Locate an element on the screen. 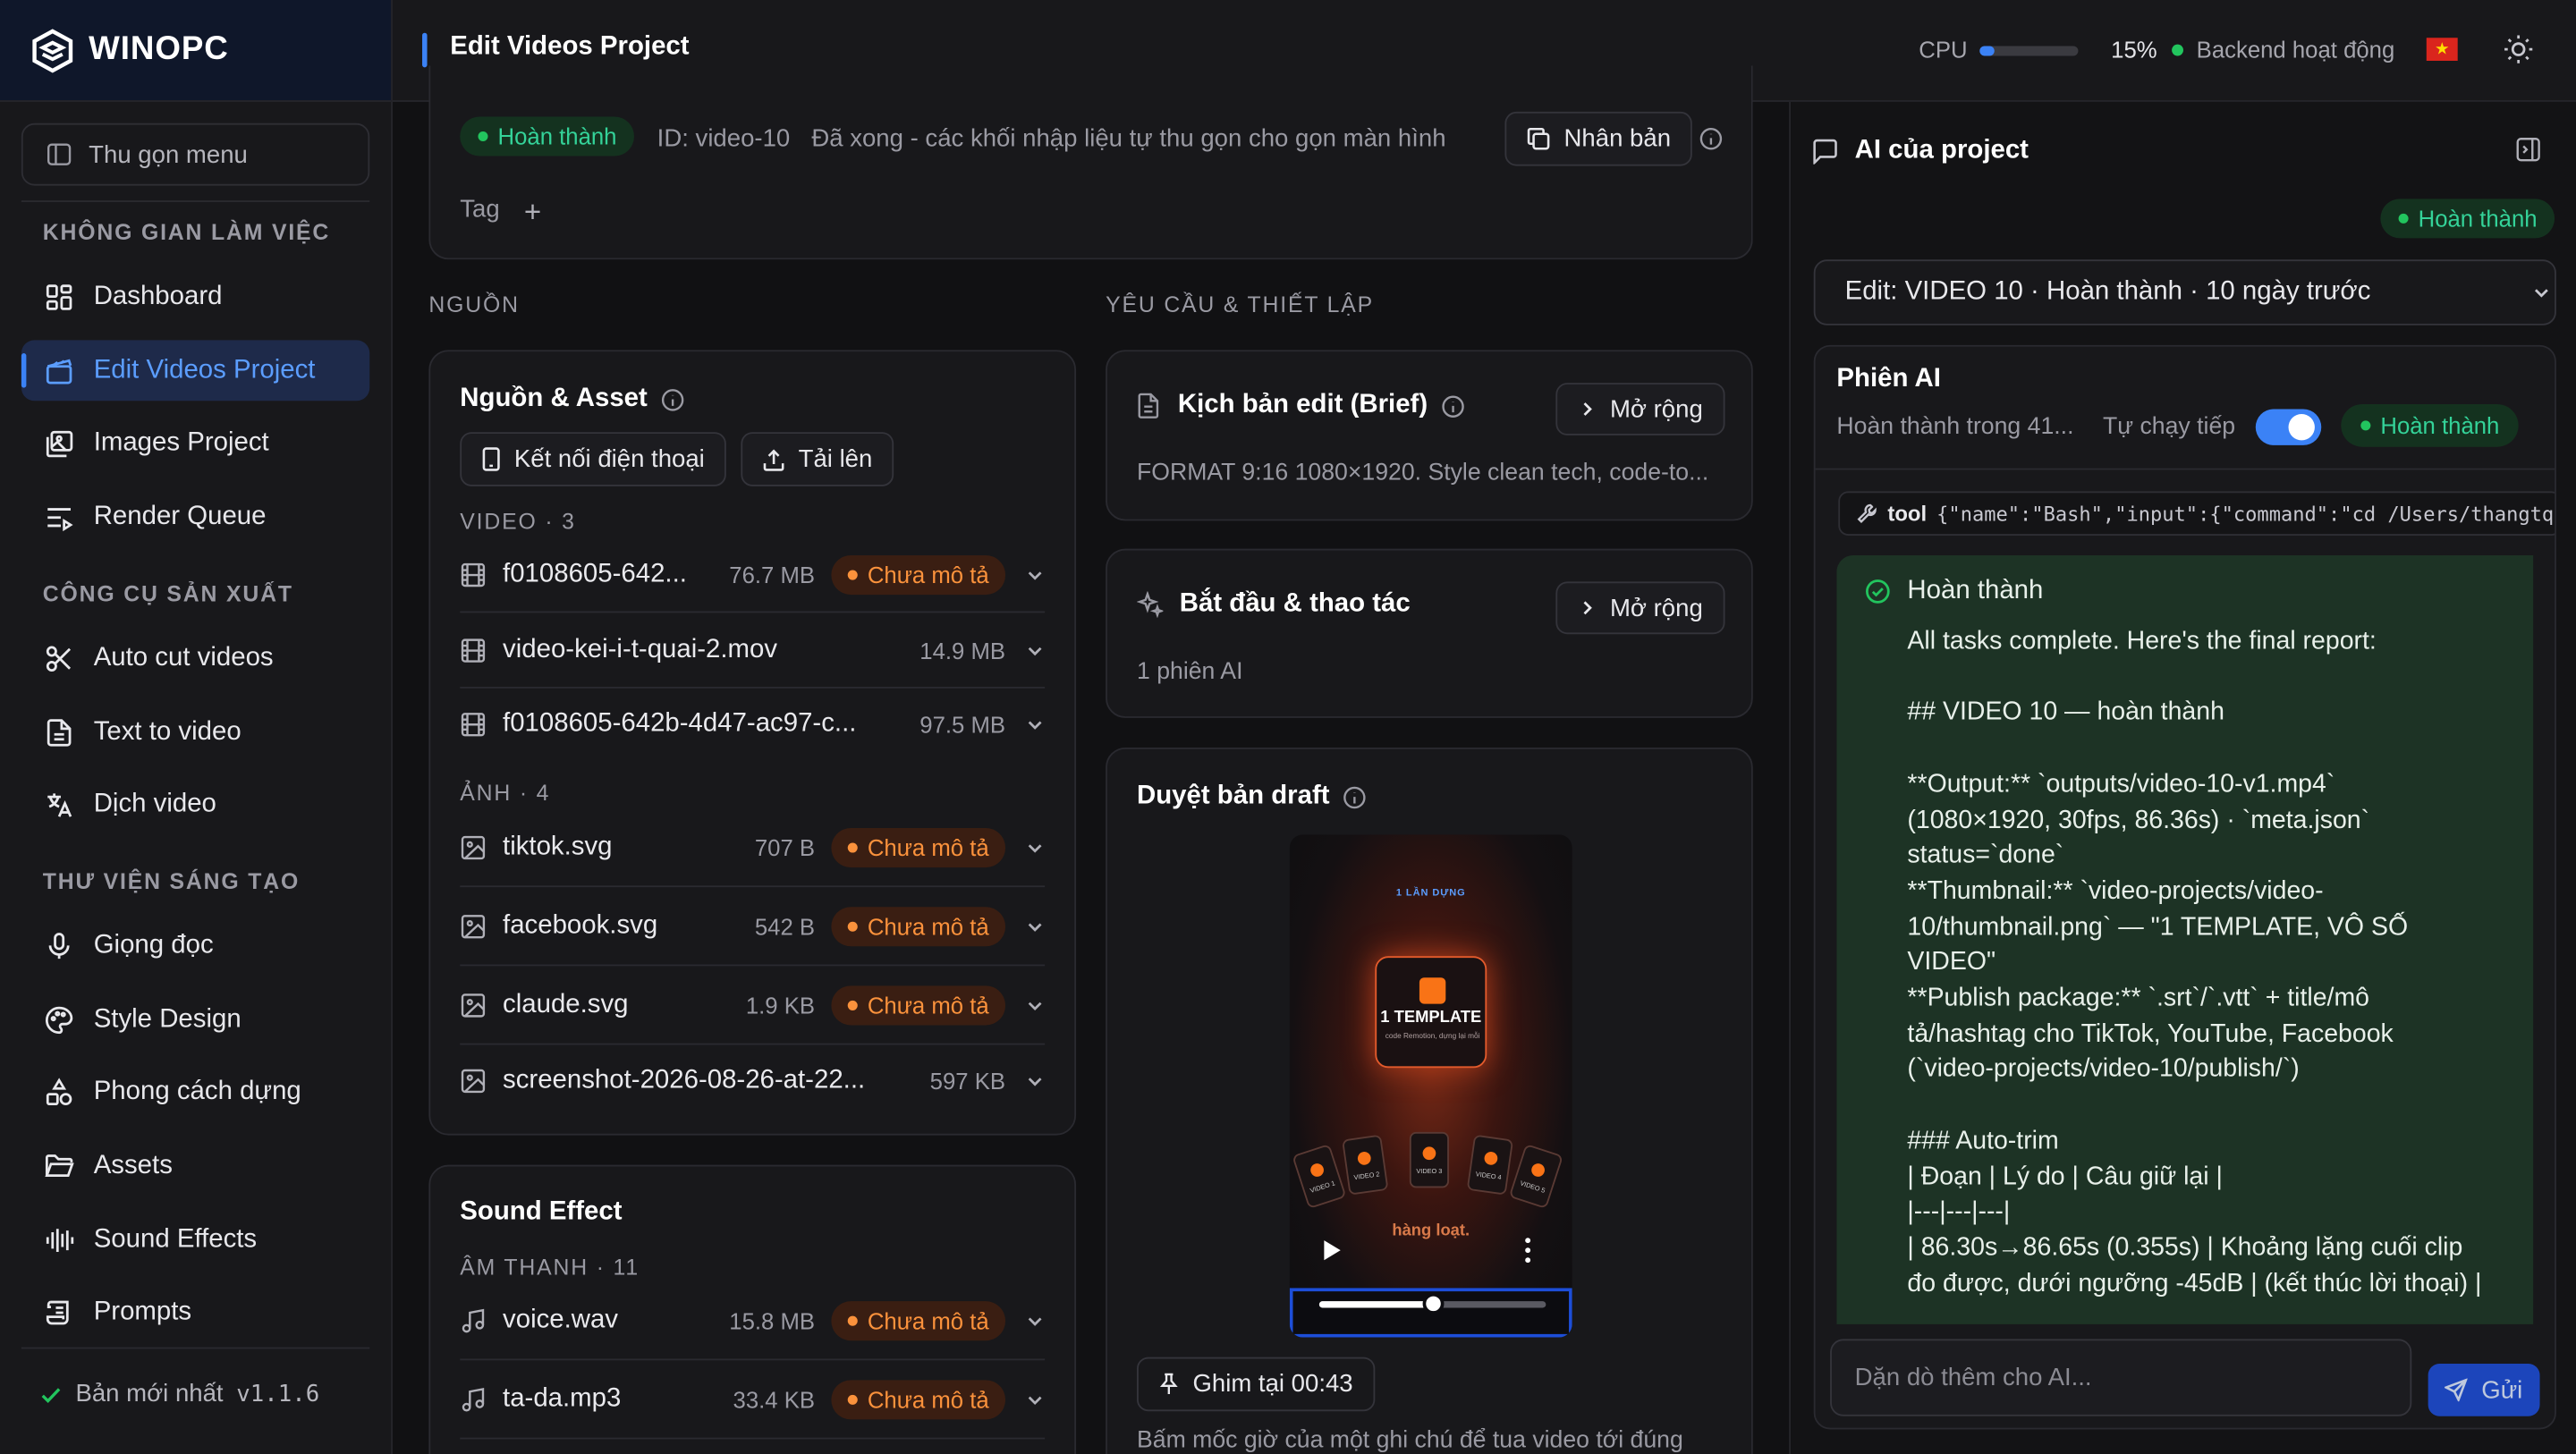 The width and height of the screenshot is (2576, 1454). seek-track is located at coordinates (1432, 1303).